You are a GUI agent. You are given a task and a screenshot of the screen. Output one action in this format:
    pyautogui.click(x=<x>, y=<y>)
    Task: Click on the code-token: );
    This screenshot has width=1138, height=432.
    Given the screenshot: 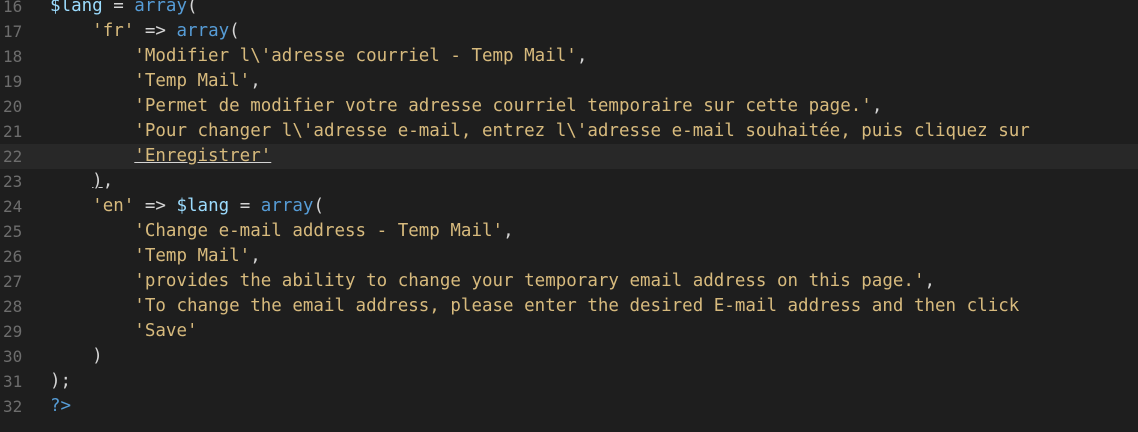 What is the action you would take?
    pyautogui.click(x=61, y=381)
    